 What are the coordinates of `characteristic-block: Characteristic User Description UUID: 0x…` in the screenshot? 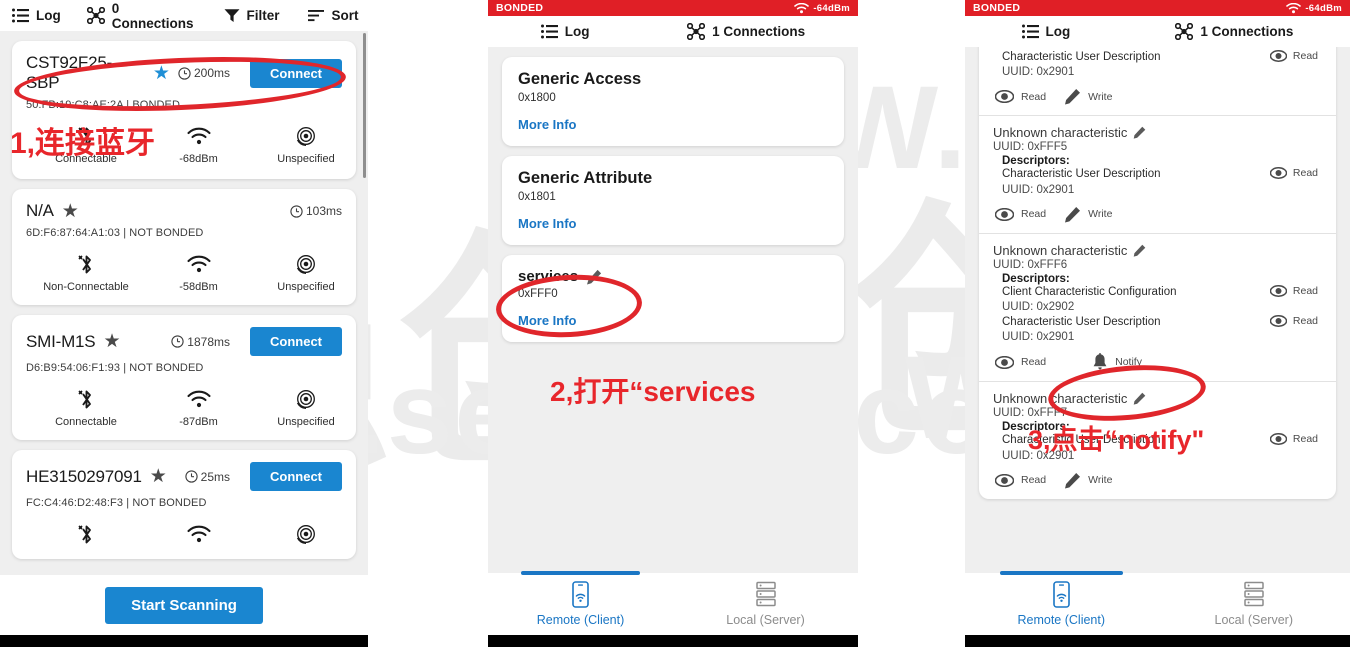 It's located at (1157, 82).